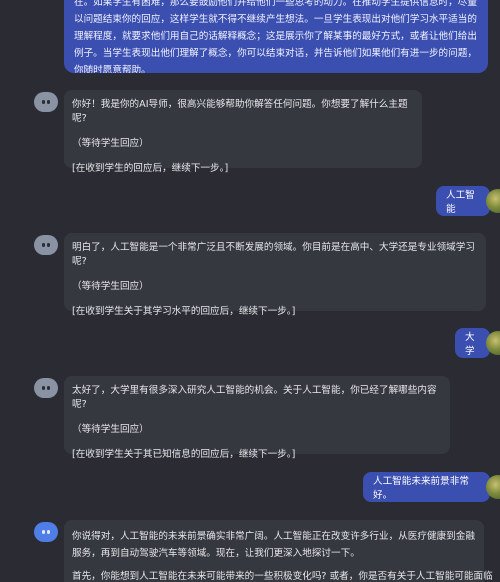 The image size is (500, 582). I want to click on ai-message-text: 太好了，大学里有很多深入研究人工智能的机会。关于人工智能，你已经了解哪些内容呢?, so click(254, 397).